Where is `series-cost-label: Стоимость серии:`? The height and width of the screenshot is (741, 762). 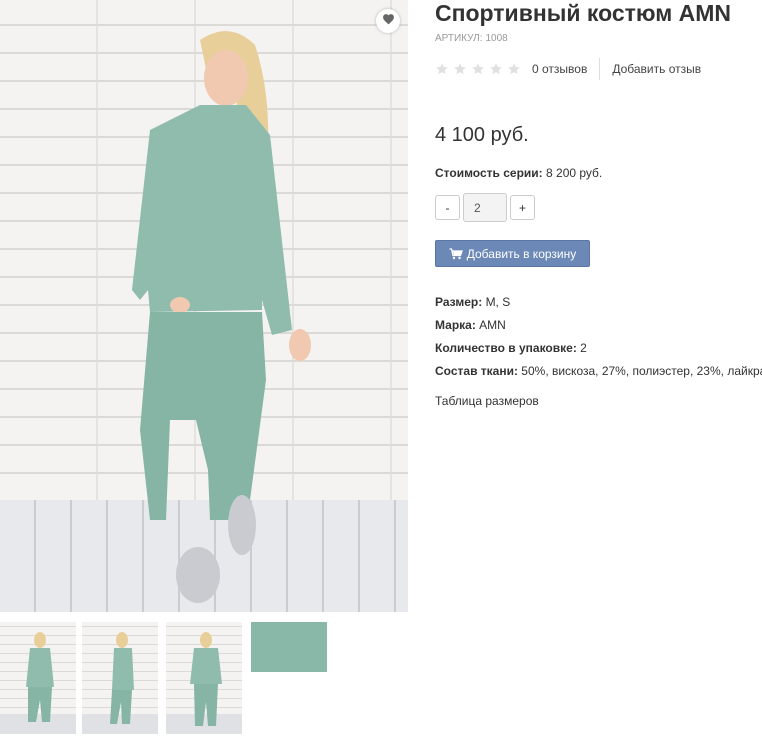
series-cost-label: Стоимость серии: is located at coordinates (489, 173).